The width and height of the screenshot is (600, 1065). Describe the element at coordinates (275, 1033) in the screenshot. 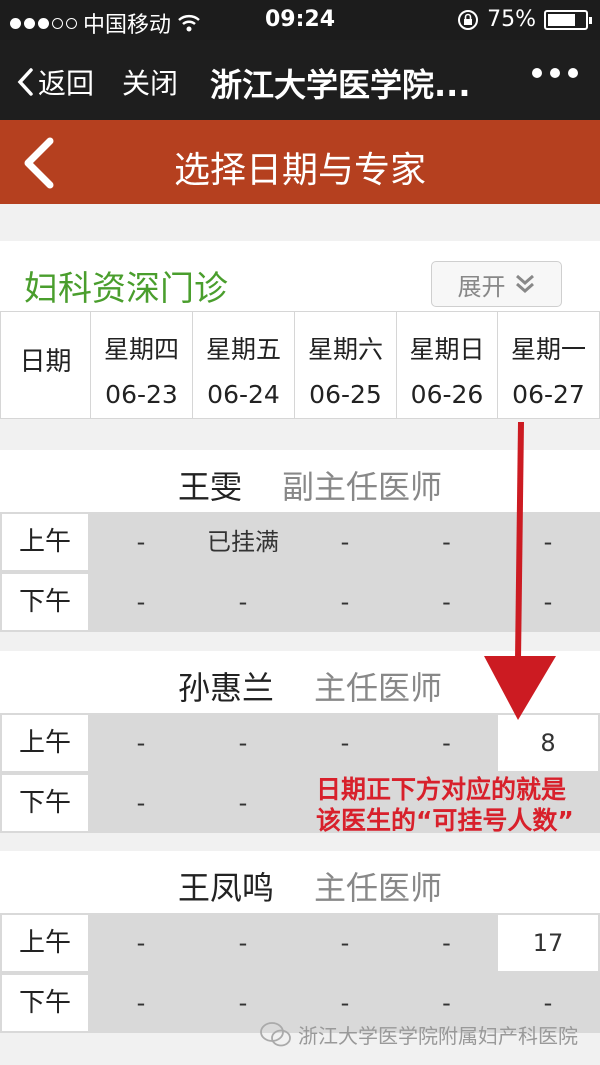

I see `wechat-logo-icon` at that location.